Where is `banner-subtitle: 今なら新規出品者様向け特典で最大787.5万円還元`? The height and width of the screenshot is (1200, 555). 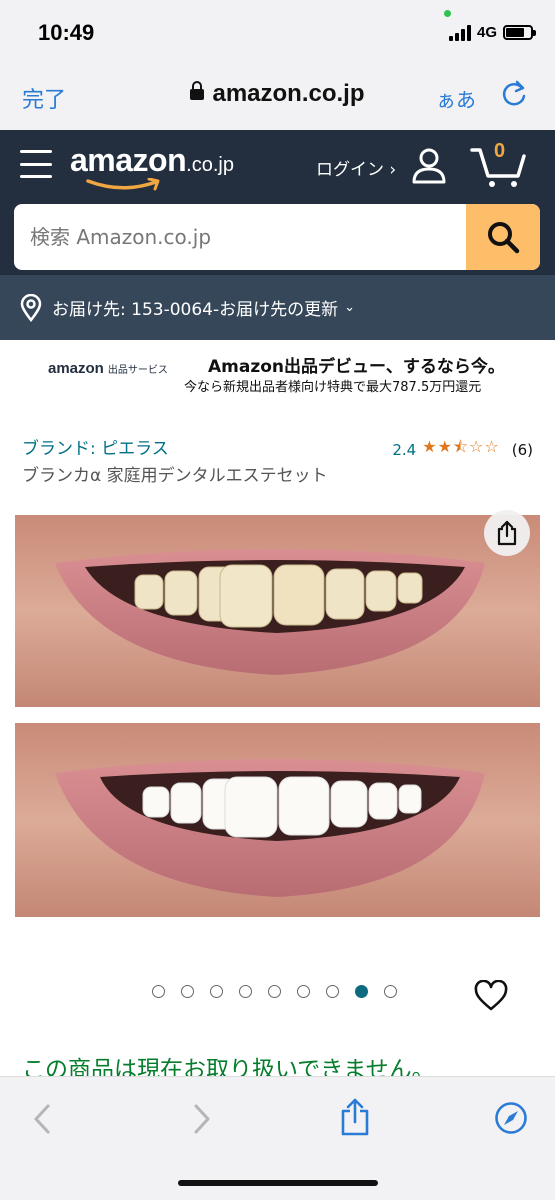
banner-subtitle: 今なら新規出品者様向け特典で最大787.5万円還元 is located at coordinates (333, 387).